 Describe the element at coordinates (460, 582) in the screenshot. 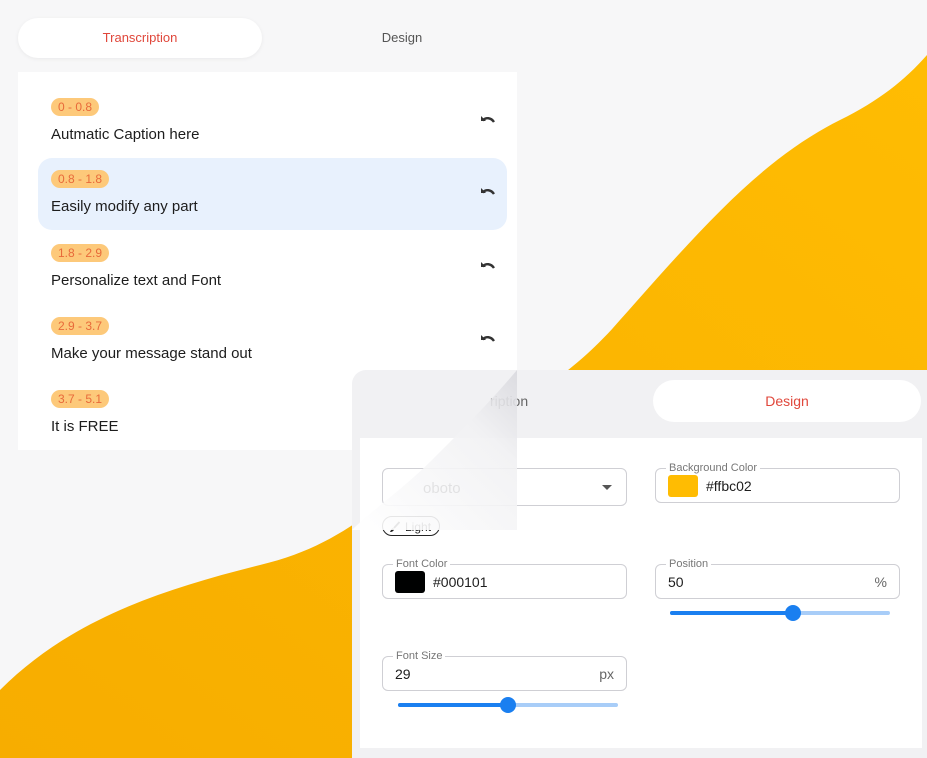

I see `font-color-value: #000101` at that location.